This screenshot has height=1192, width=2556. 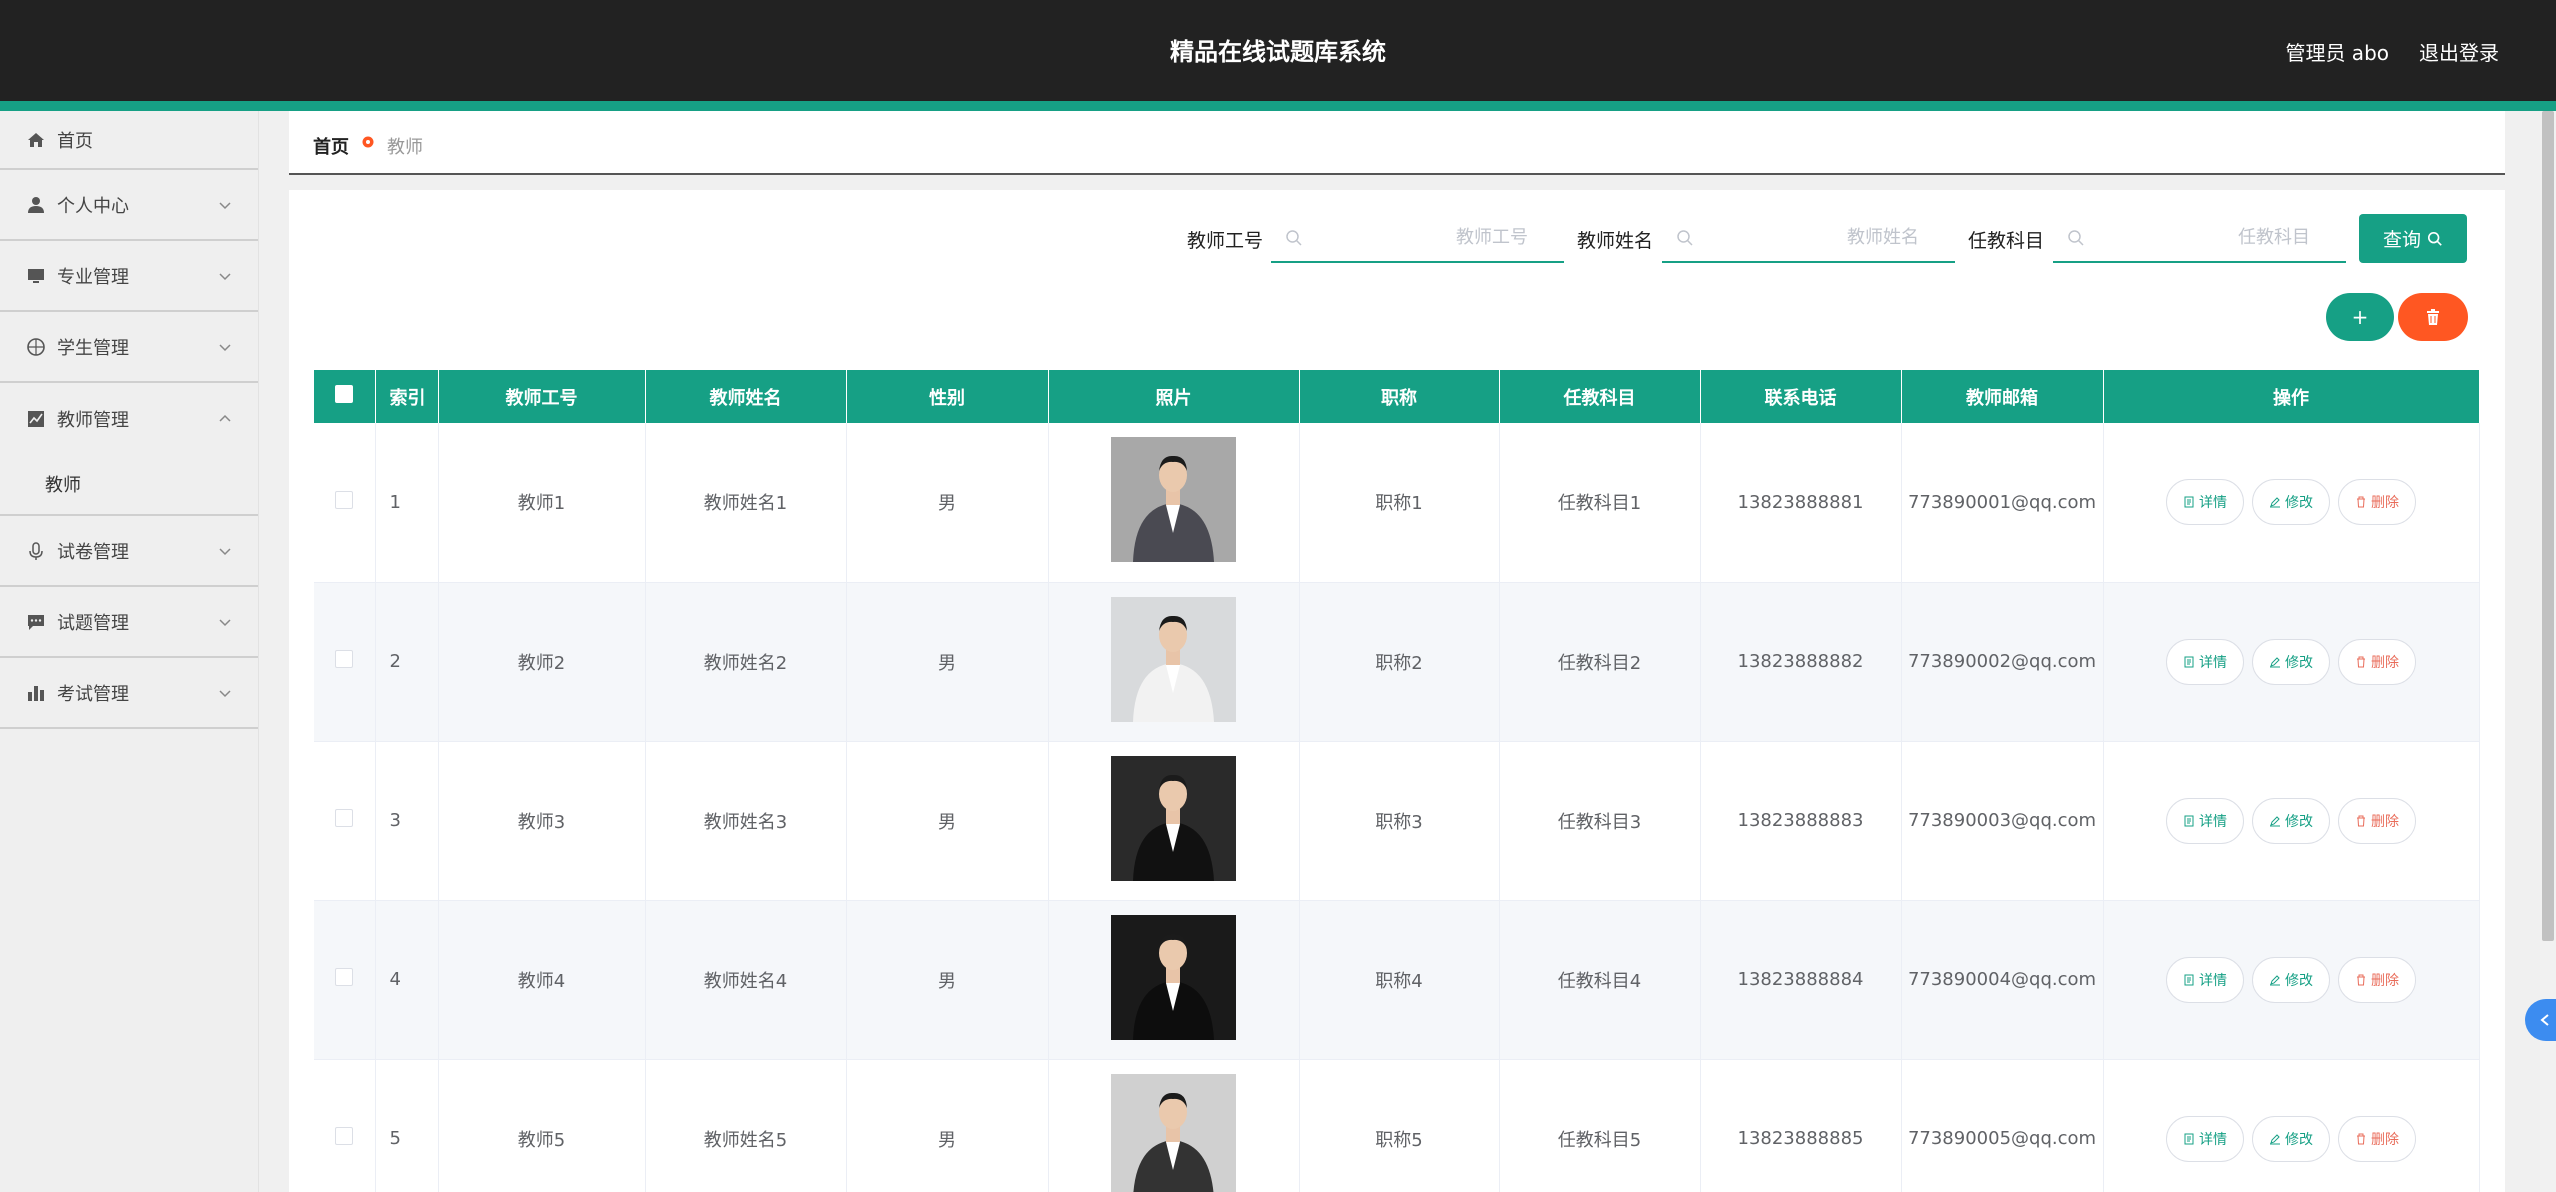 What do you see at coordinates (1600, 396) in the screenshot?
I see `col-header: 任教科目` at bounding box center [1600, 396].